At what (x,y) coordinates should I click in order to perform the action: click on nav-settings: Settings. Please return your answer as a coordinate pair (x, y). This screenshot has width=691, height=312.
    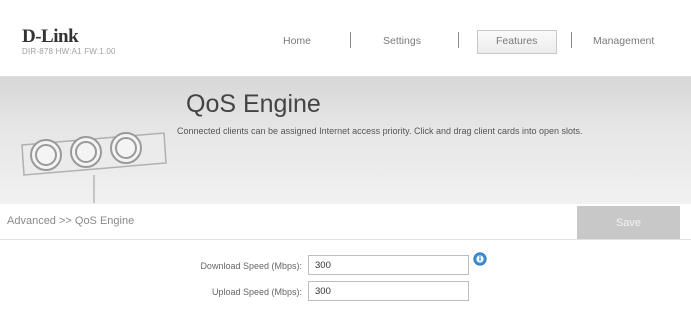
    Looking at the image, I should click on (402, 41).